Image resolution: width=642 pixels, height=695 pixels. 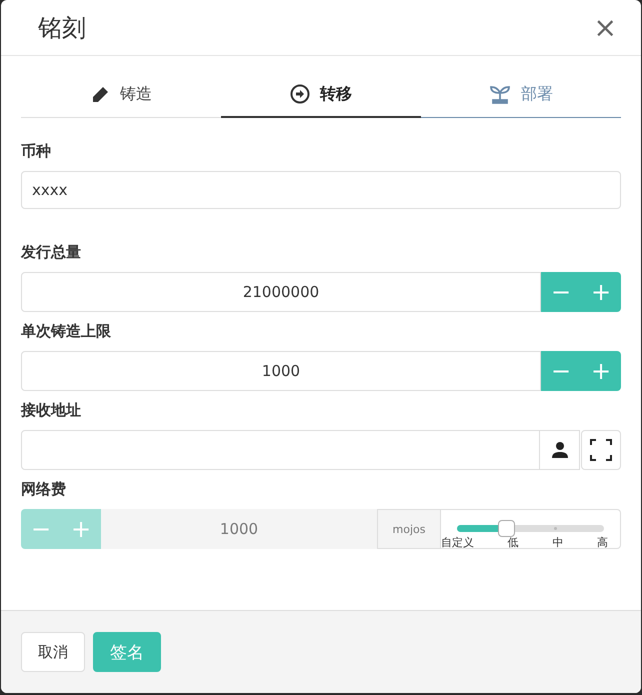 I want to click on cancel-button: 取消, so click(x=53, y=652).